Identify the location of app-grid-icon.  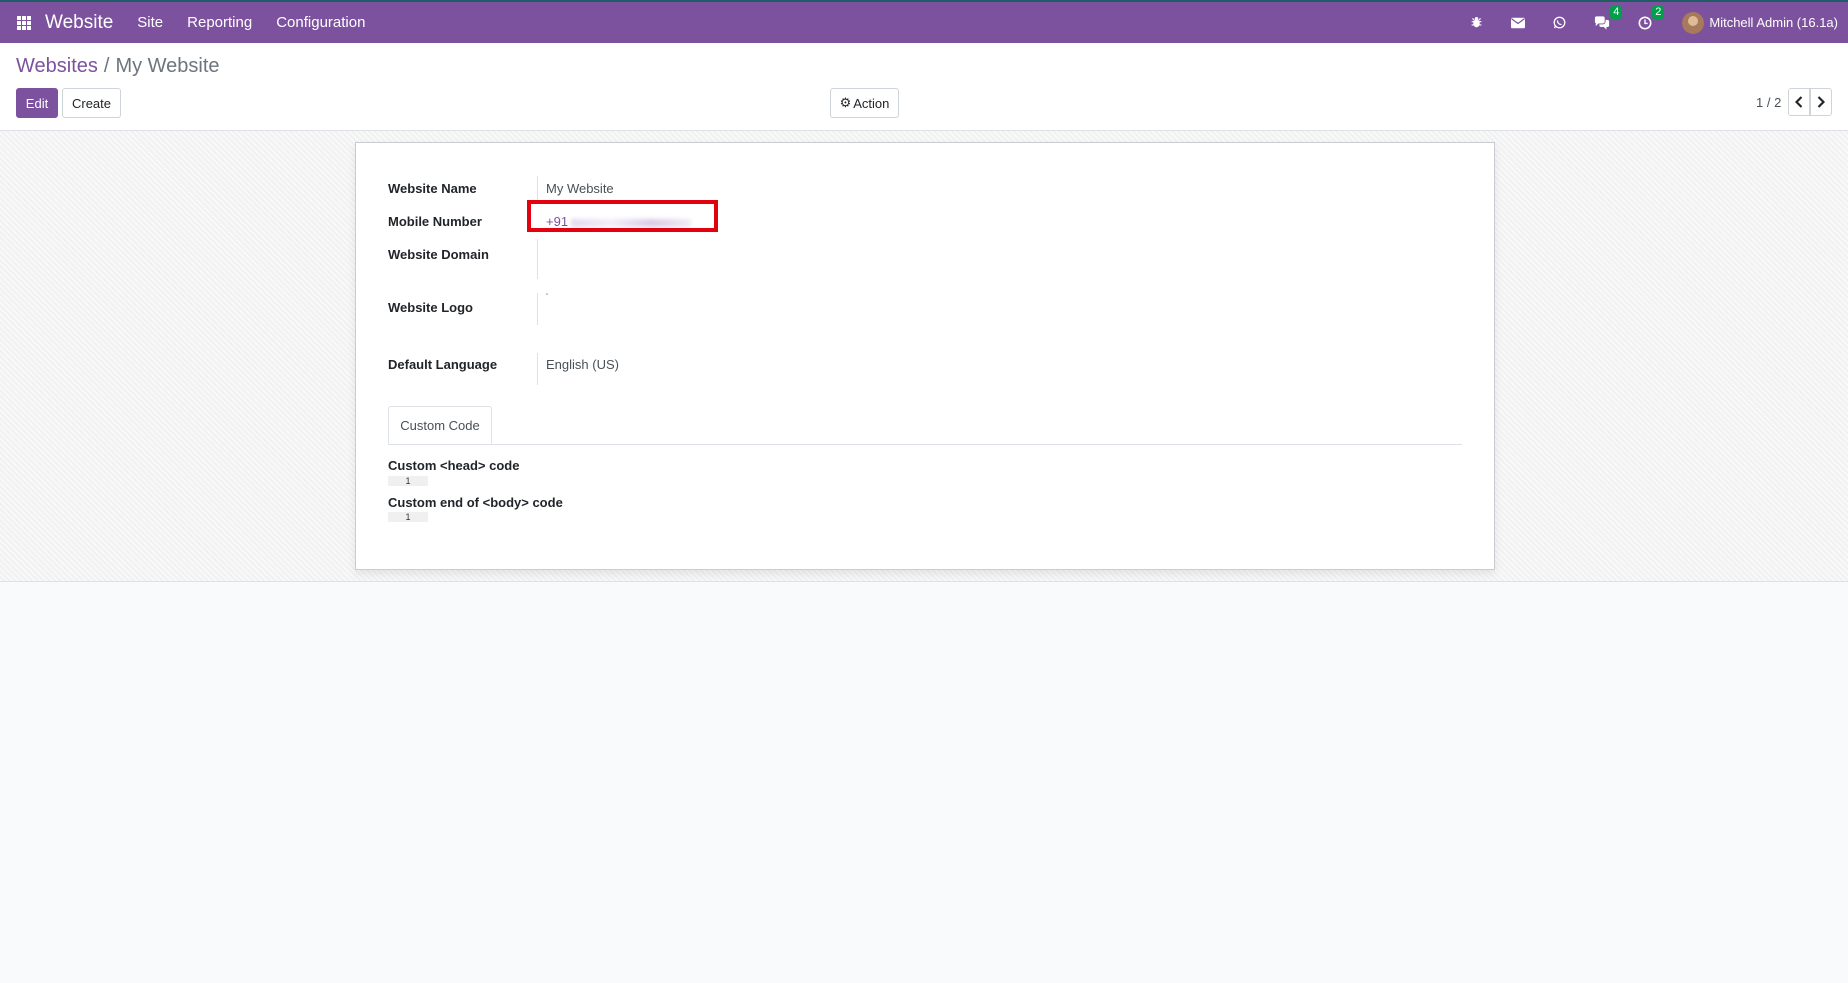
(24, 22).